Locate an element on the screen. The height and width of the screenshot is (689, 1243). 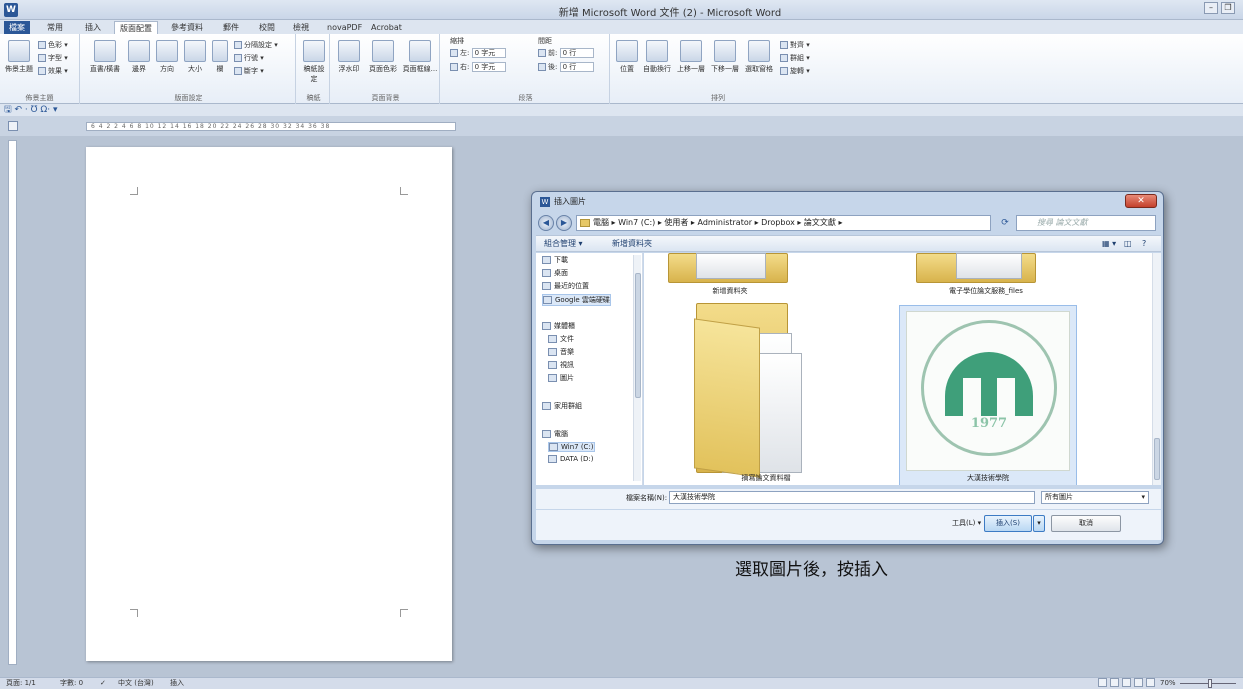
nav-item-documents: 文件 is located at coordinates (561, 339).